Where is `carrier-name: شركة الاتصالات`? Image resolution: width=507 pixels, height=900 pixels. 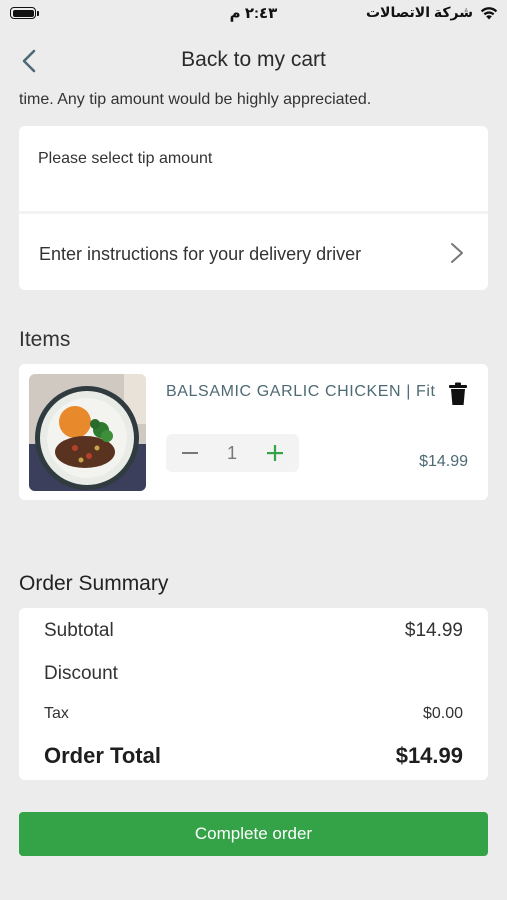
carrier-name: شركة الاتصالات is located at coordinates (419, 12).